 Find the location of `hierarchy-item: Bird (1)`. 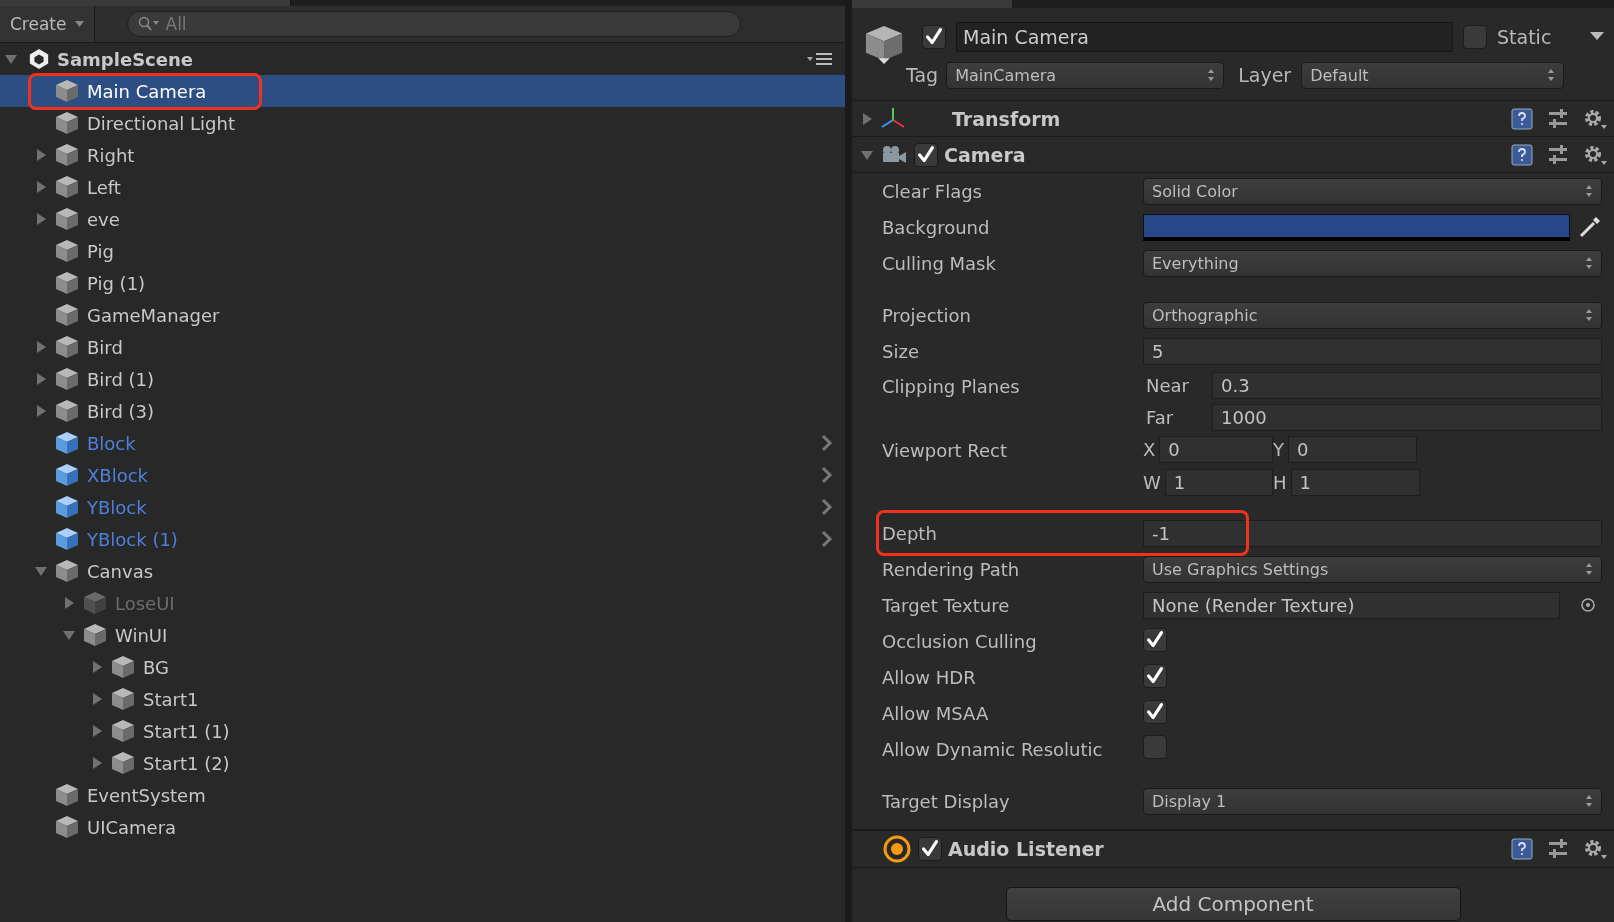

hierarchy-item: Bird (1) is located at coordinates (422, 379).